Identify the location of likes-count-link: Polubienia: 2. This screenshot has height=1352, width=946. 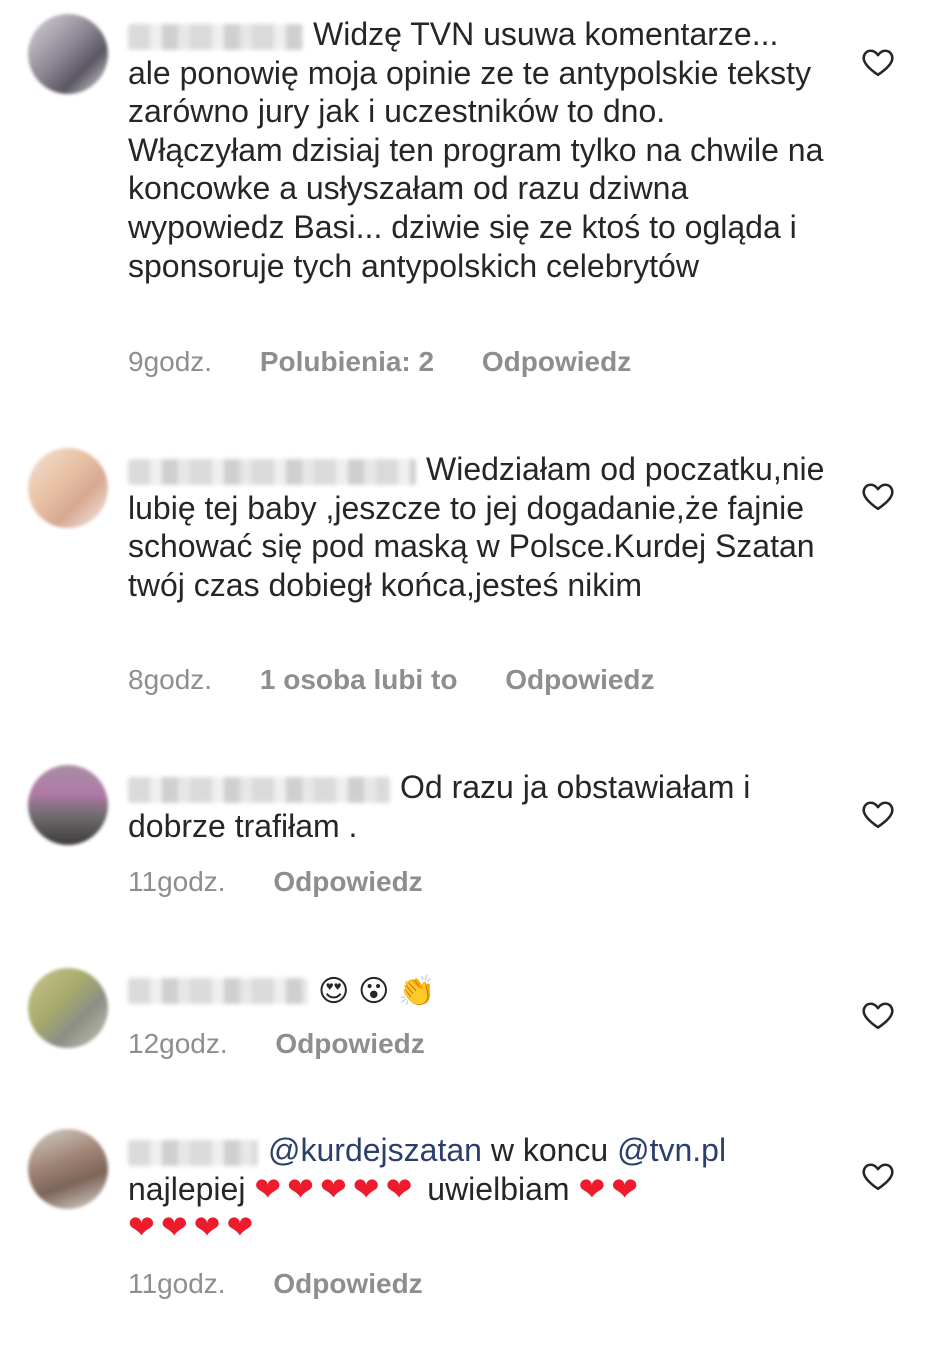
(347, 362).